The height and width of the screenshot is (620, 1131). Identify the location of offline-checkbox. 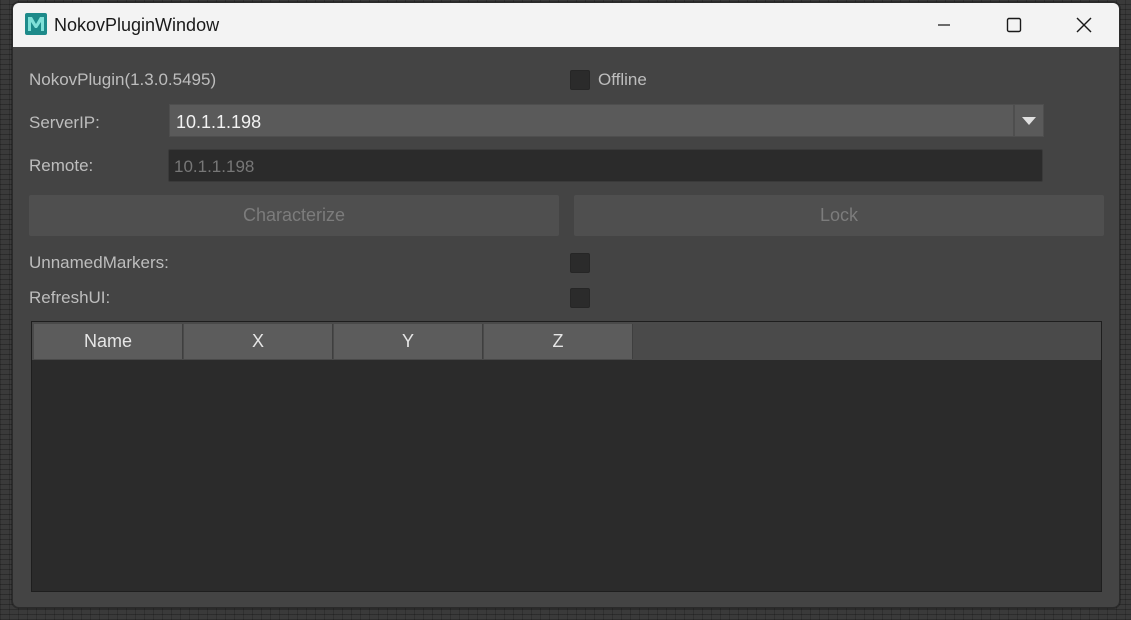
(580, 80).